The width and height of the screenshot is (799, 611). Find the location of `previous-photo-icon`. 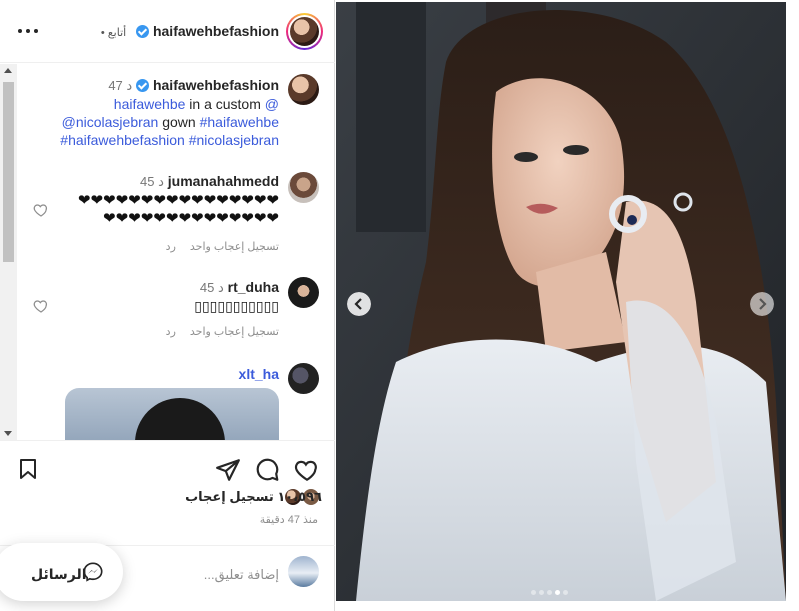

previous-photo-icon is located at coordinates (359, 304).